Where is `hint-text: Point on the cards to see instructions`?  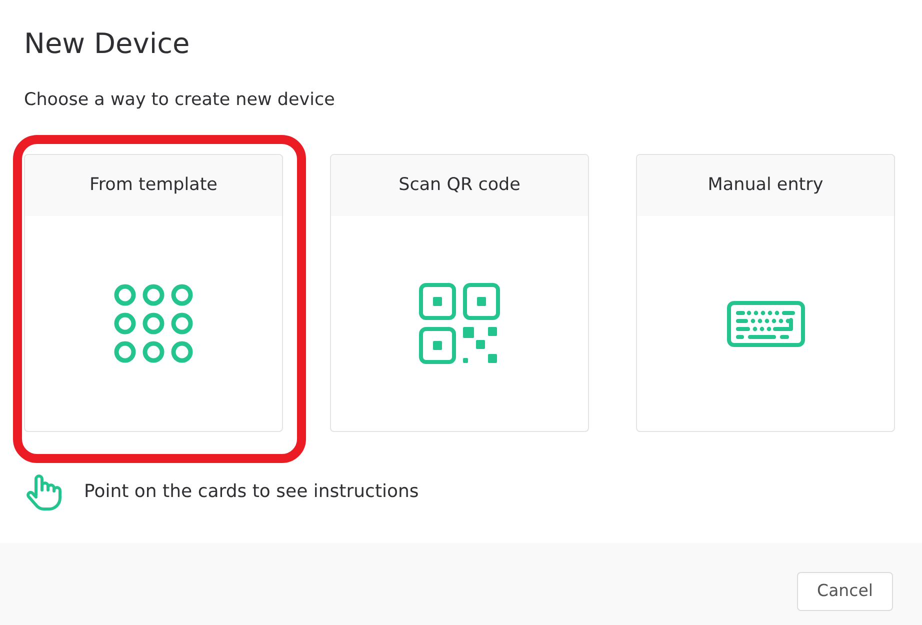 hint-text: Point on the cards to see instructions is located at coordinates (251, 492).